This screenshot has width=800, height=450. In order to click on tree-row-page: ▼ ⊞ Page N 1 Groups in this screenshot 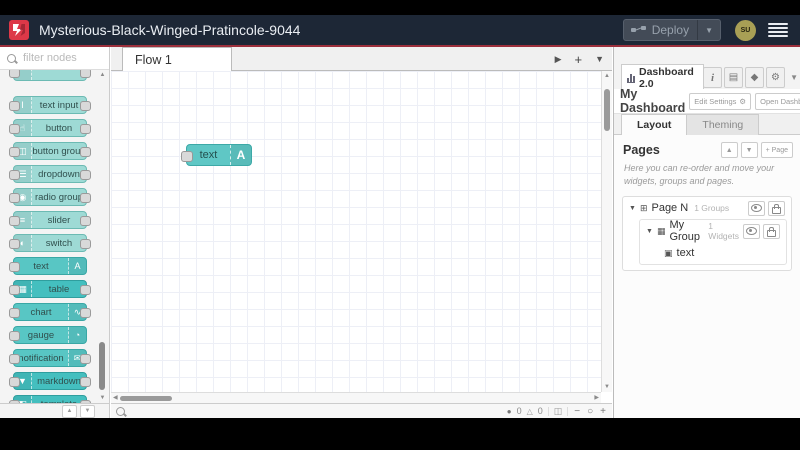, I will do `click(707, 208)`.